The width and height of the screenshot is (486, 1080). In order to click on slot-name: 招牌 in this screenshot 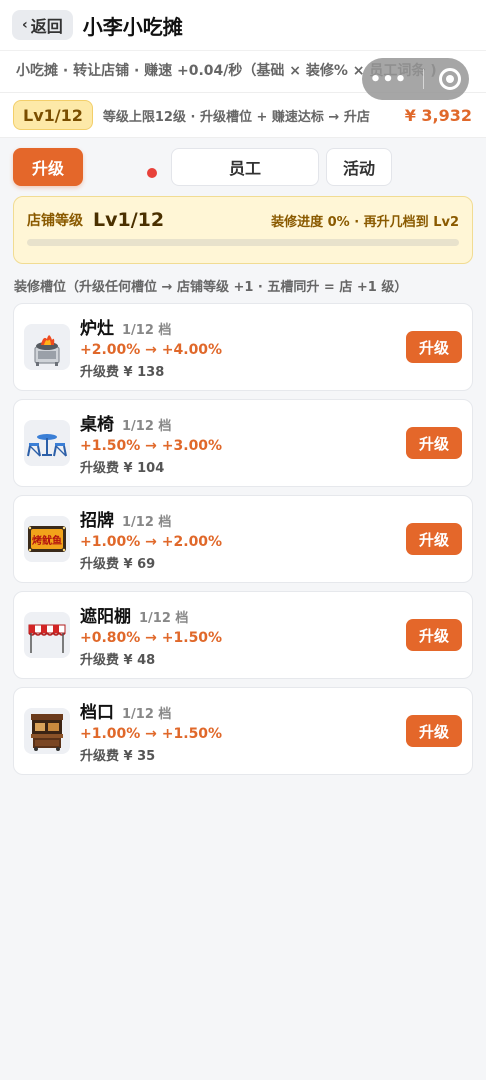, I will do `click(97, 521)`.